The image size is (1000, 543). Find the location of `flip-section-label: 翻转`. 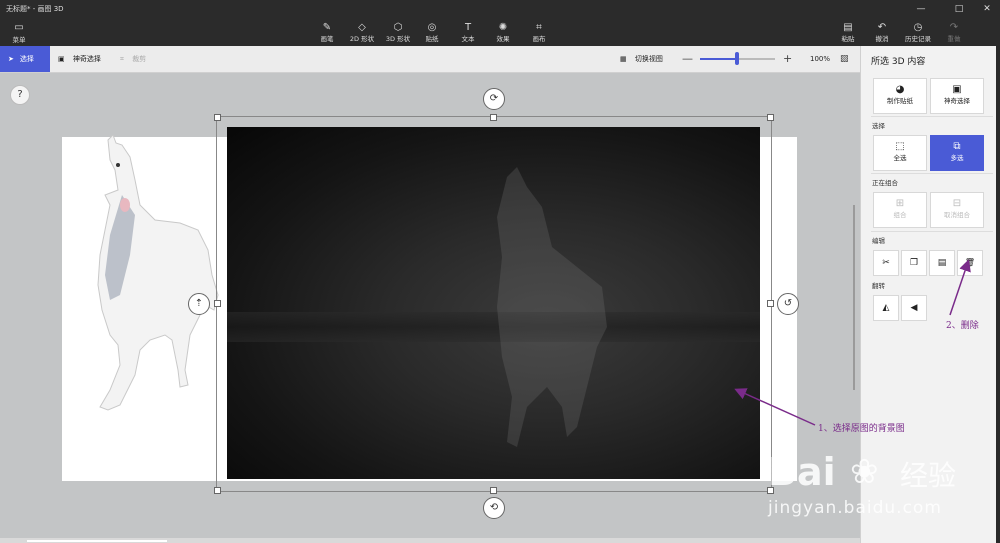

flip-section-label: 翻转 is located at coordinates (878, 286).